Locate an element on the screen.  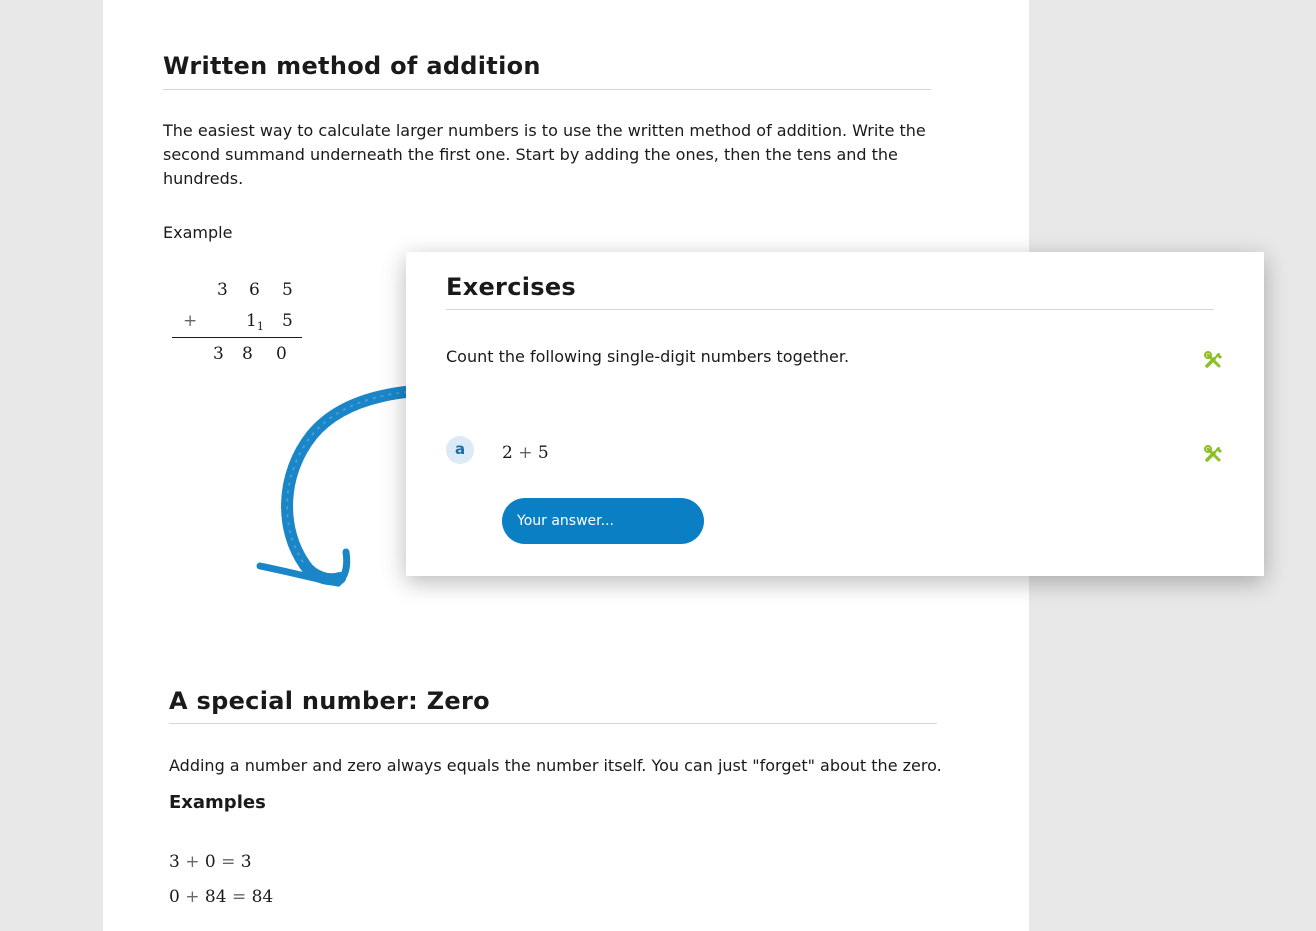
row1-ones: 5 is located at coordinates (287, 290).